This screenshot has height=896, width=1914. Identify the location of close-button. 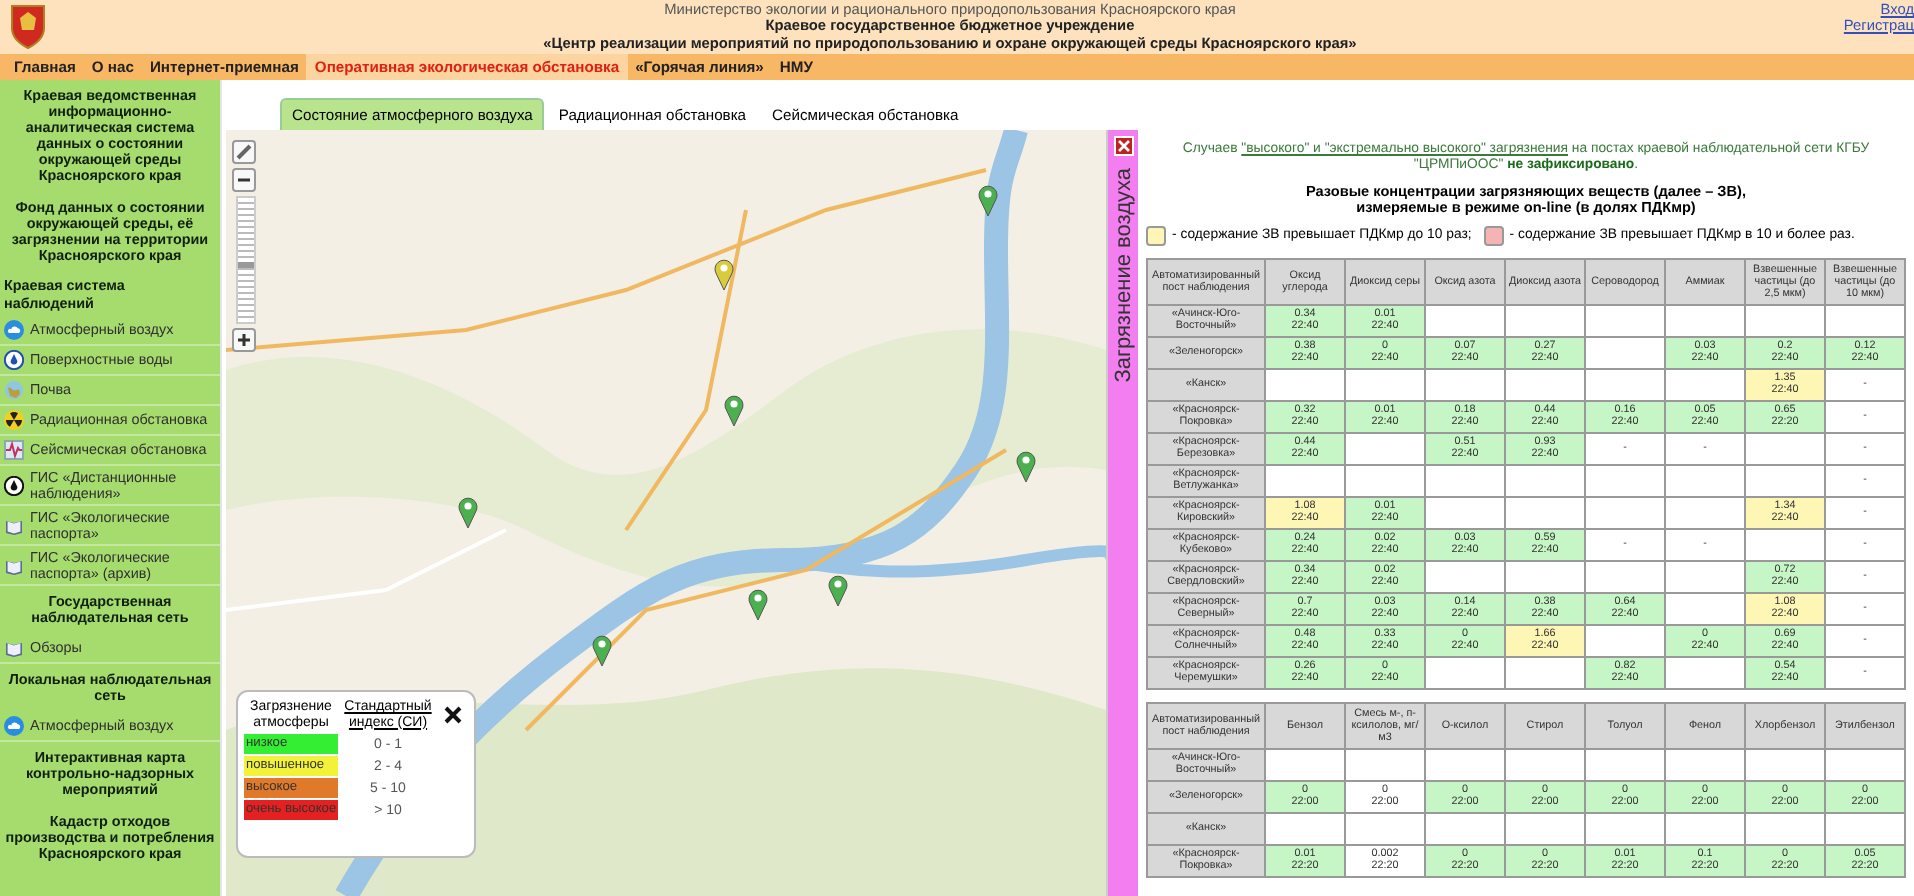
(1123, 146).